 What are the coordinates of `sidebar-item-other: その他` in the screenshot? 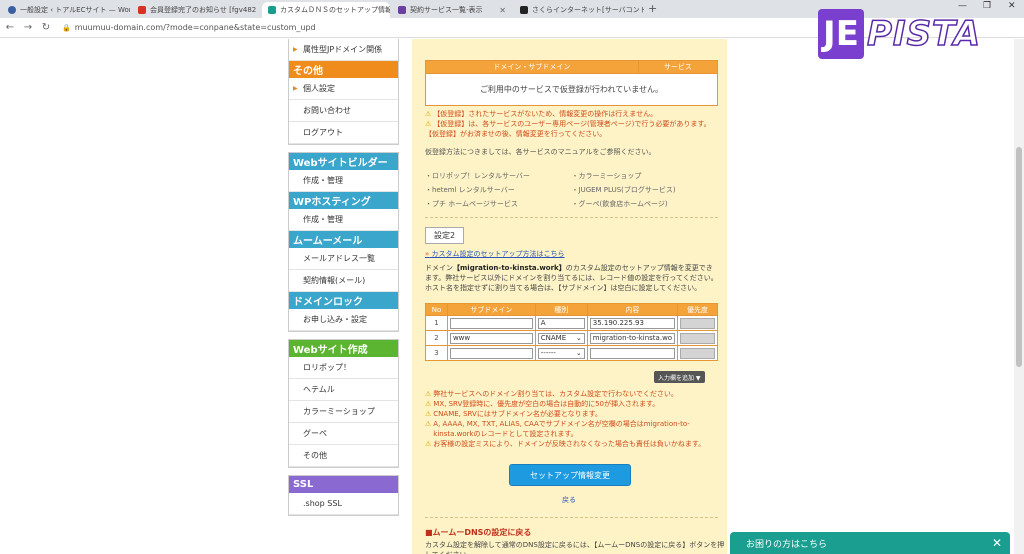 It's located at (343, 456).